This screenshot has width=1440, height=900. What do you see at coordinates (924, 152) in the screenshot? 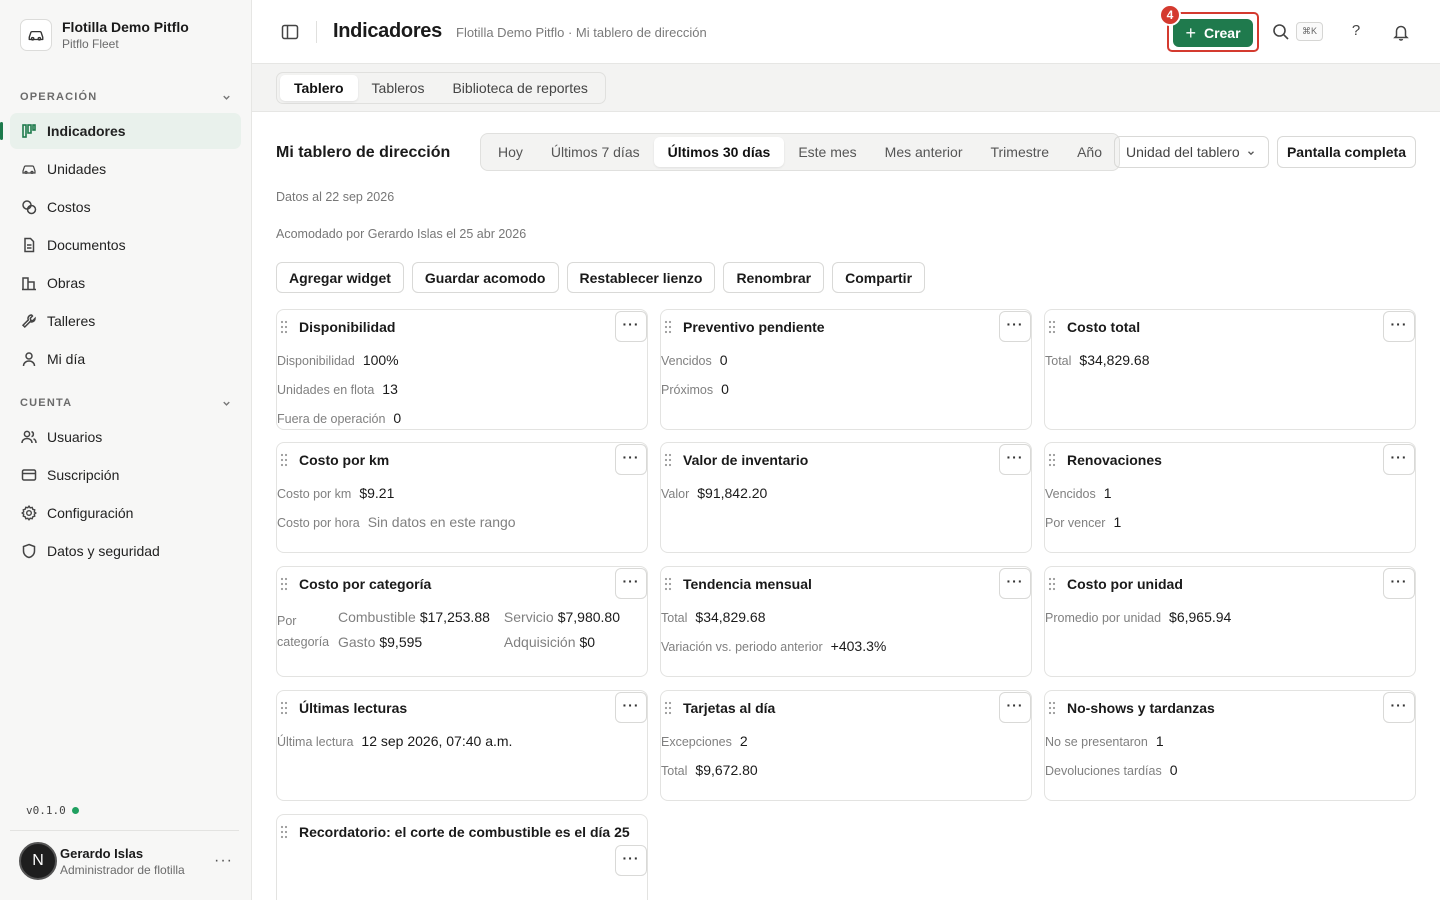
I see `range-mes-anterior: Mes anterior` at bounding box center [924, 152].